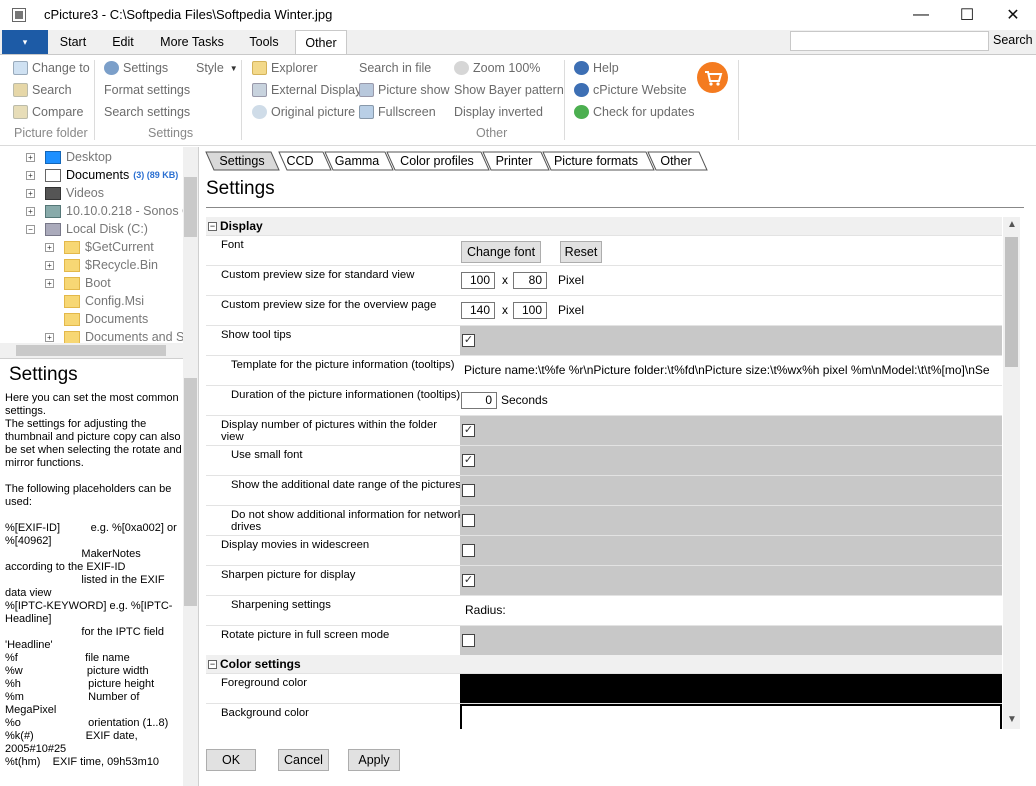 This screenshot has width=1036, height=786. Describe the element at coordinates (147, 112) in the screenshot. I see `search-settings-button: Search settings` at that location.